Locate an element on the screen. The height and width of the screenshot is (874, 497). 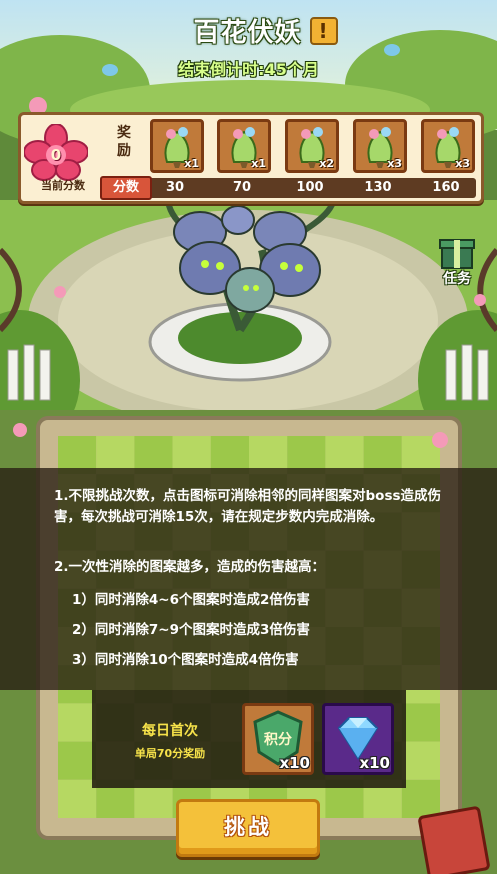
prize-qty-diamond: x10 is located at coordinates (374, 763).